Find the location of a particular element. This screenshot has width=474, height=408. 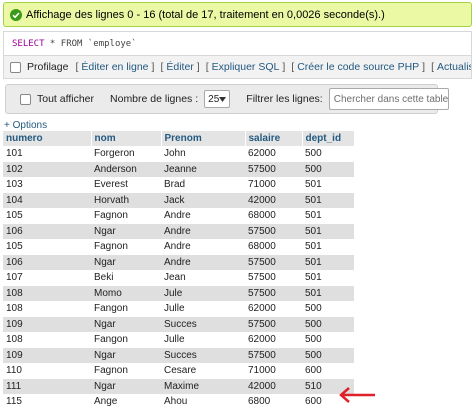

column-header-numero: numero is located at coordinates (47, 138).